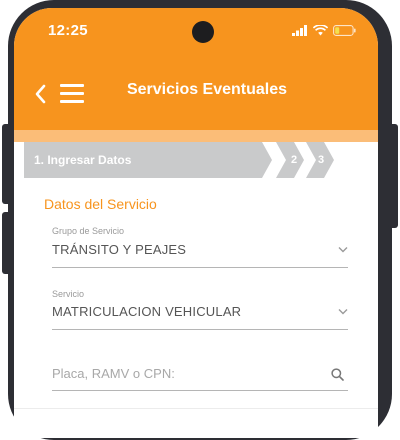 This screenshot has width=400, height=440. Describe the element at coordinates (7, 164) in the screenshot. I see `volume-up-button` at that location.